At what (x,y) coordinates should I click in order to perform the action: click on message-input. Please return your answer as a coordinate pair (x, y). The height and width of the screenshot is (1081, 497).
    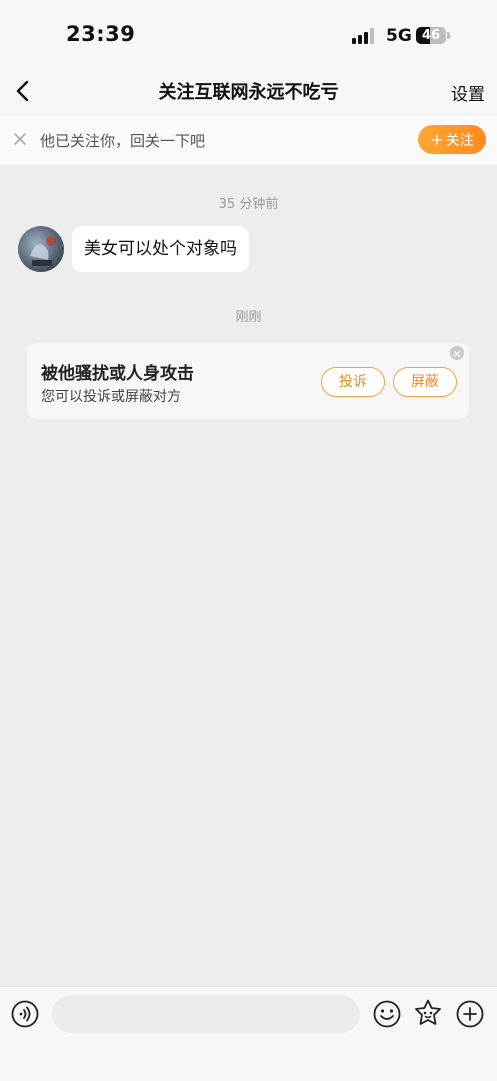
    Looking at the image, I should click on (206, 1014).